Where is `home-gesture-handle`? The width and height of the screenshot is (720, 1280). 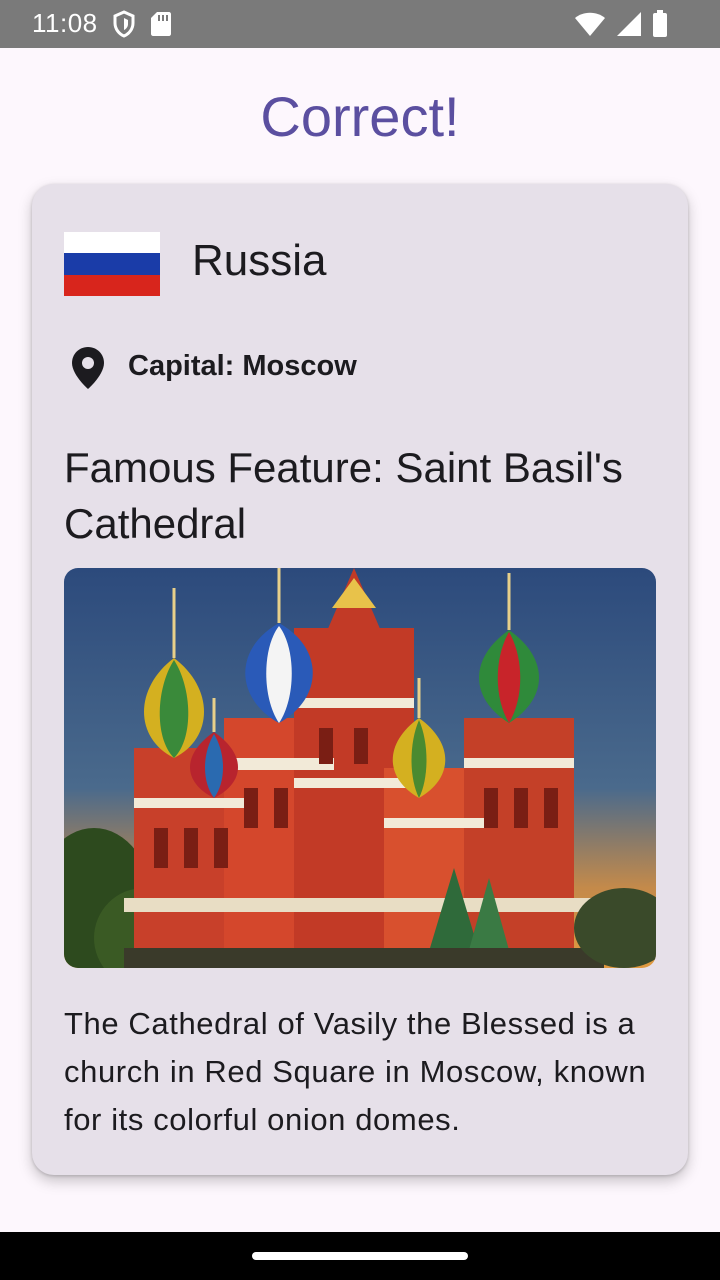
home-gesture-handle is located at coordinates (360, 1256).